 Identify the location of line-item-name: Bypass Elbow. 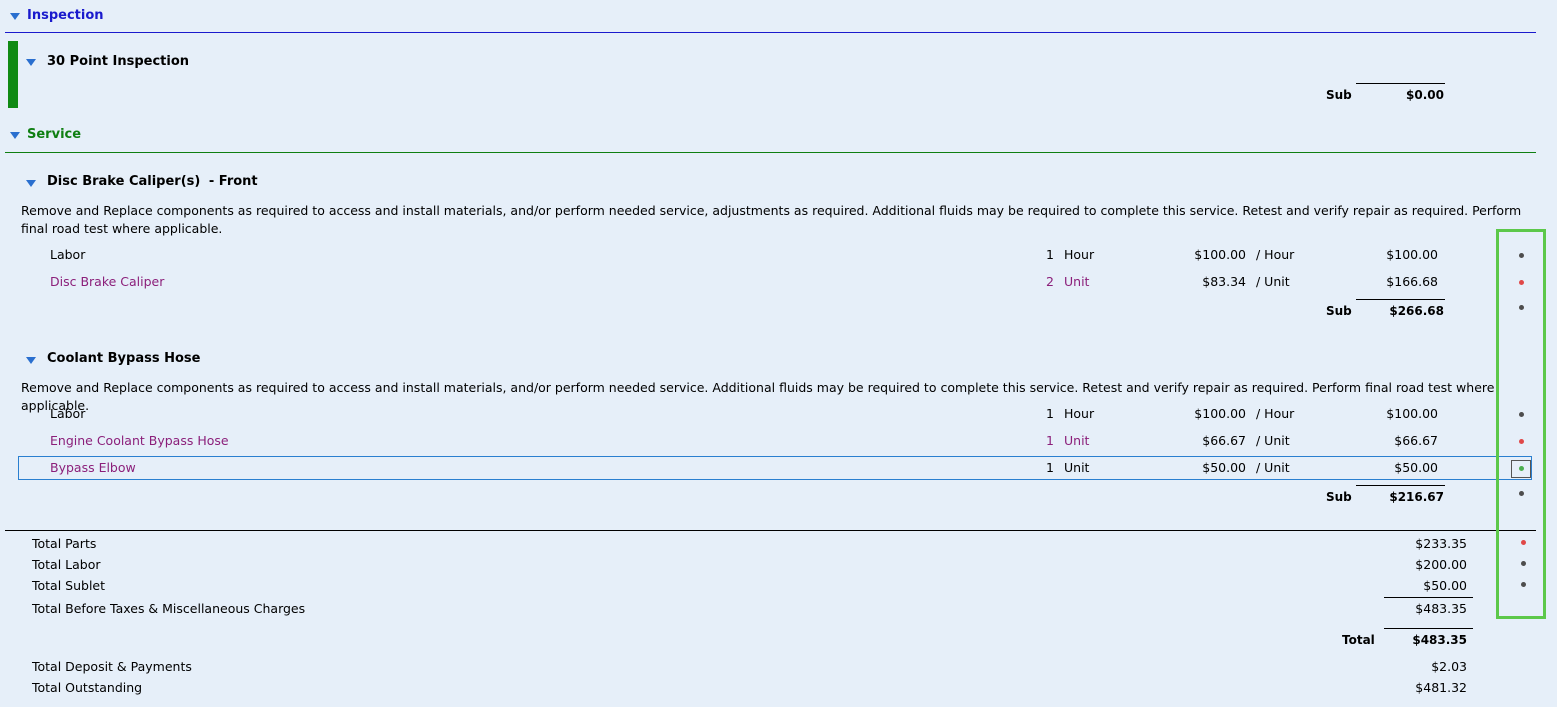
(93, 467).